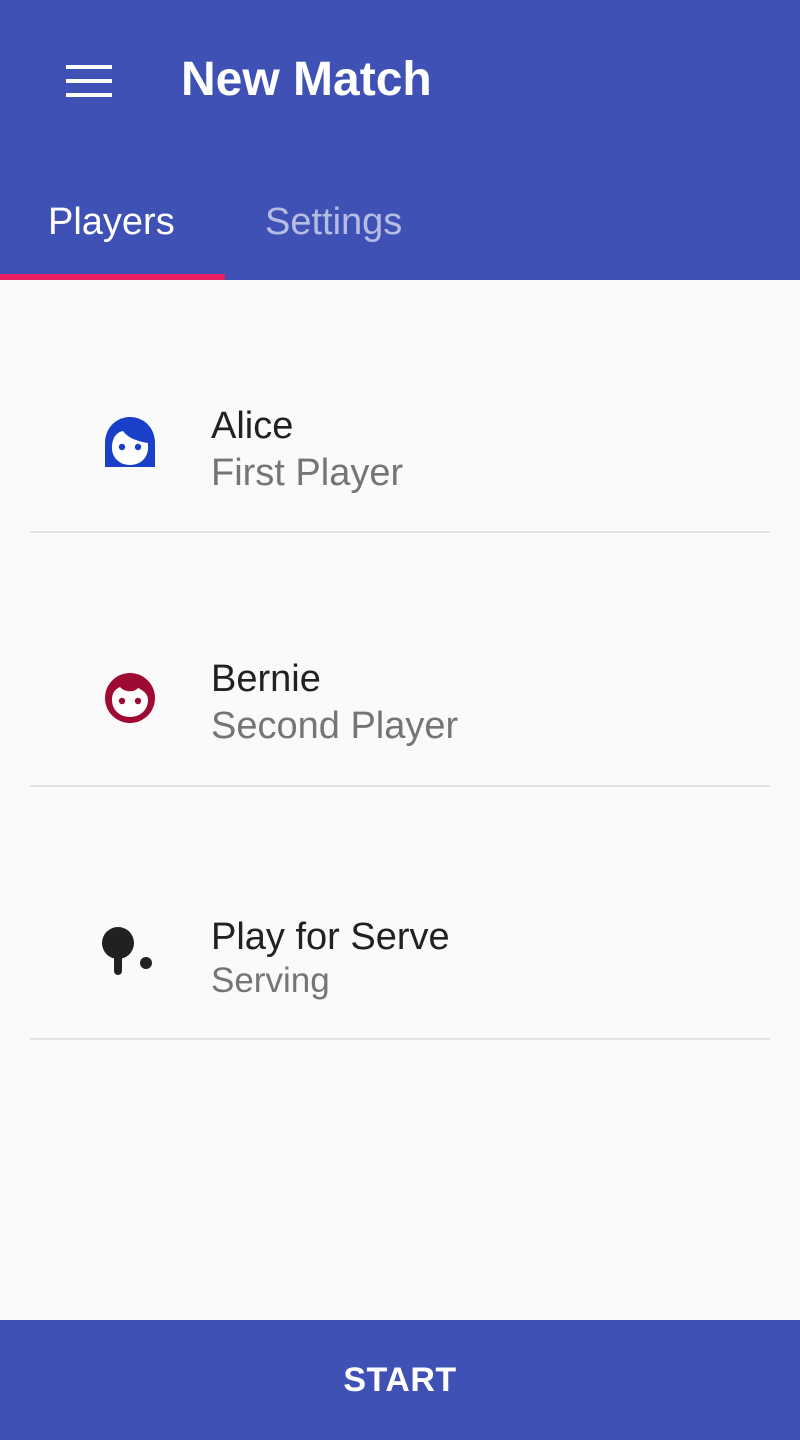 Image resolution: width=800 pixels, height=1440 pixels. What do you see at coordinates (335, 726) in the screenshot?
I see `player-two-role: Second Player` at bounding box center [335, 726].